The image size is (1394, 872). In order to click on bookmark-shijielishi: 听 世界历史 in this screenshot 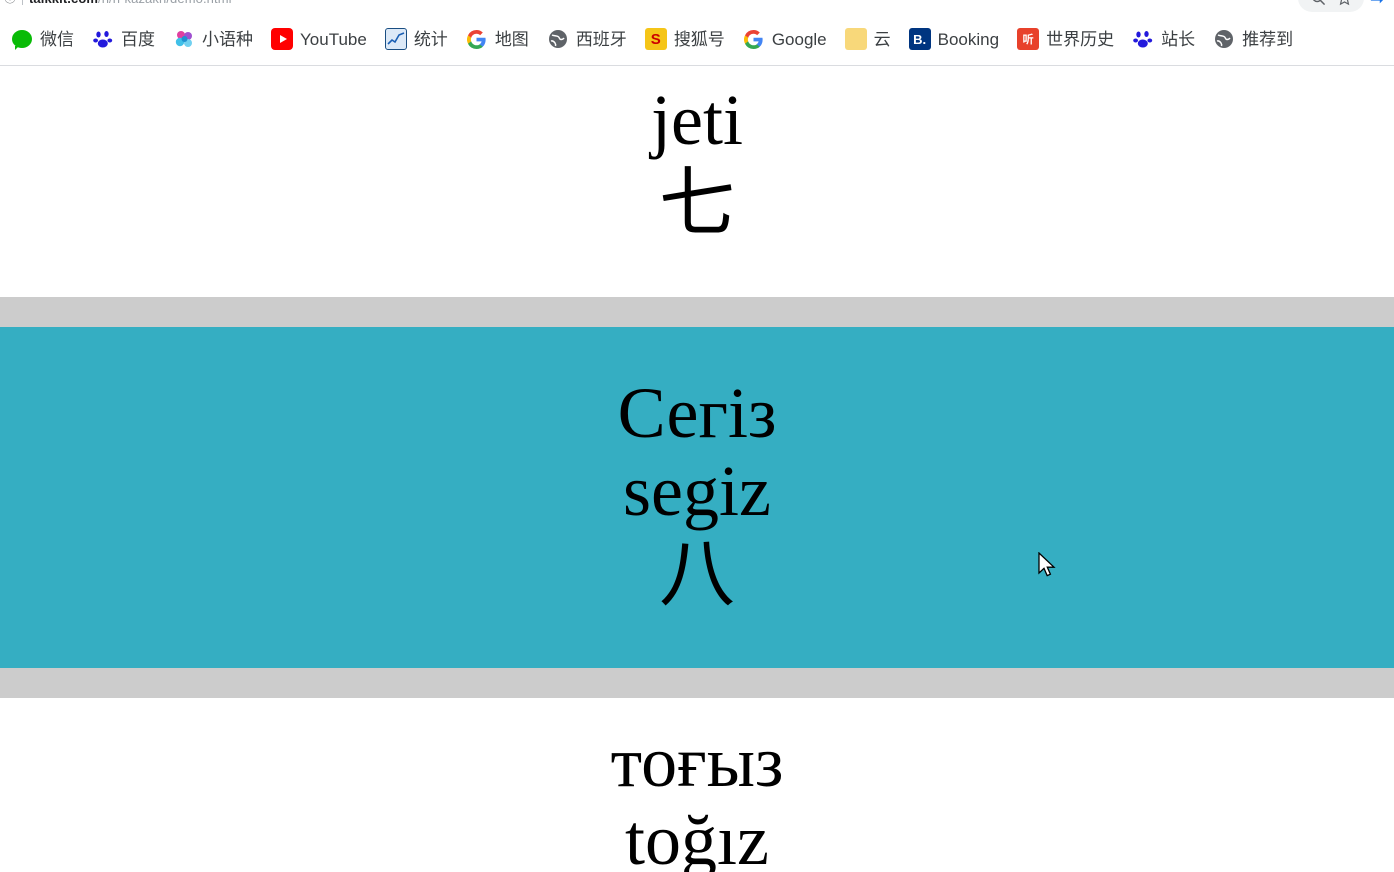, I will do `click(1065, 39)`.